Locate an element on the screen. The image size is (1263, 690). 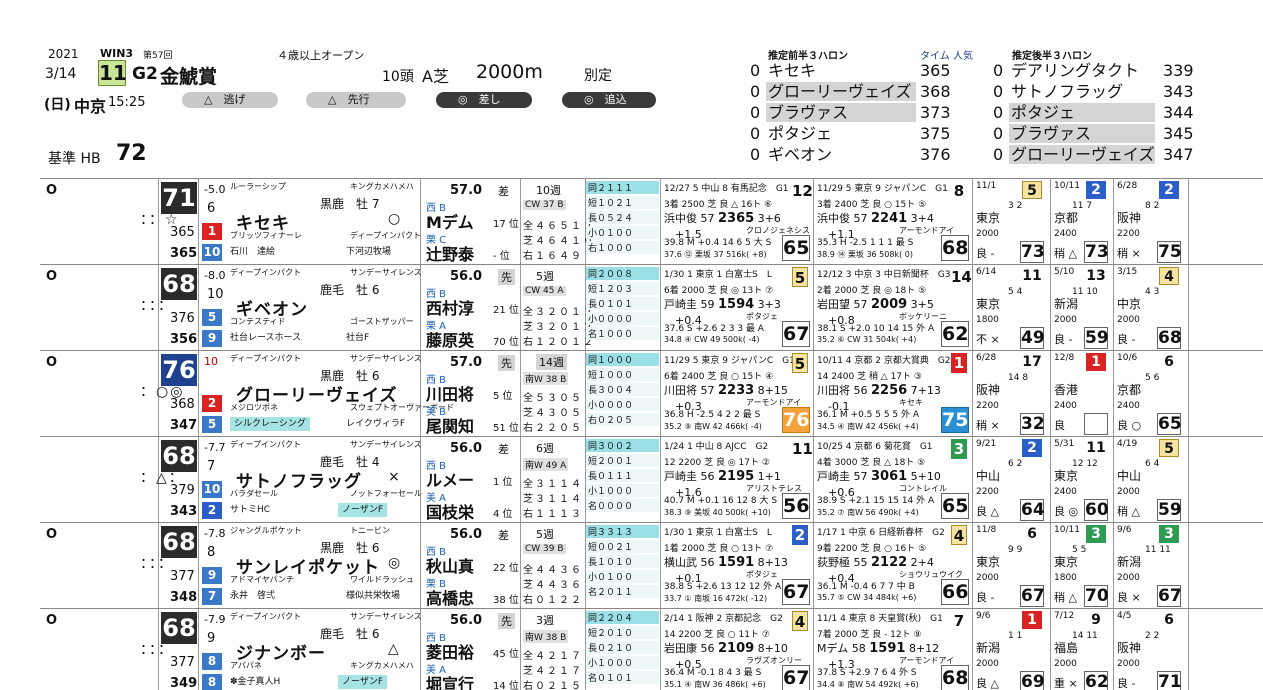
older-race-finish: 1 is located at coordinates (1032, 620).